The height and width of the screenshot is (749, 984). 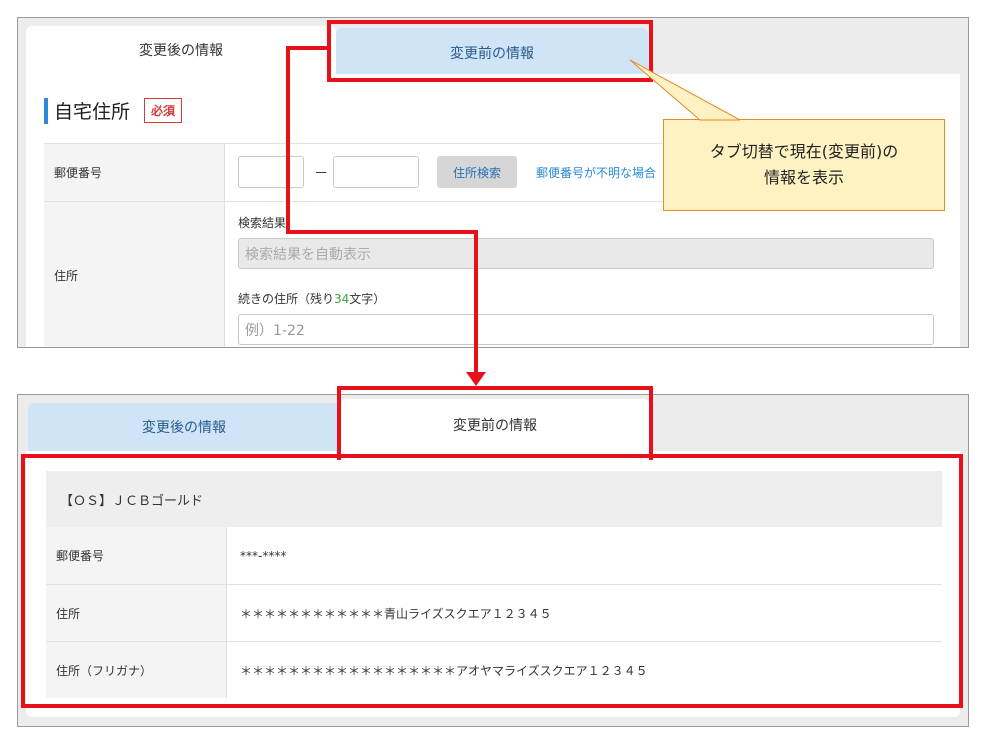 What do you see at coordinates (262, 223) in the screenshot?
I see `search-result-label: 検索結果` at bounding box center [262, 223].